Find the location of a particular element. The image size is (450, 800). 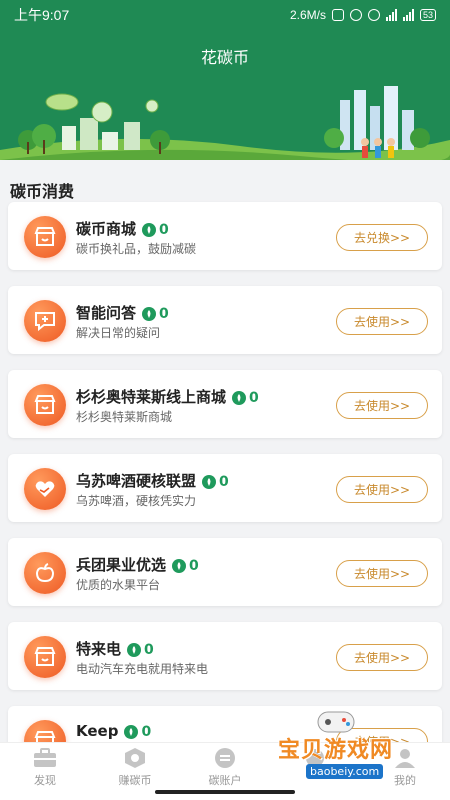

tab-discover: 发现 is located at coordinates (45, 771).